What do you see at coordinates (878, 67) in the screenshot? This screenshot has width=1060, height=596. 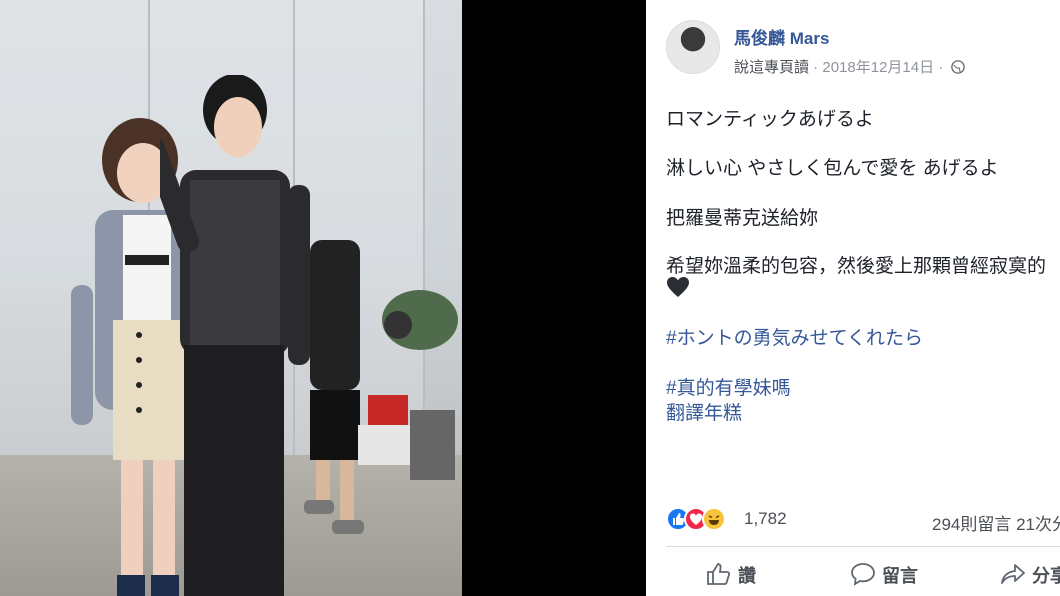 I see `post-date: 2018年12月14日` at bounding box center [878, 67].